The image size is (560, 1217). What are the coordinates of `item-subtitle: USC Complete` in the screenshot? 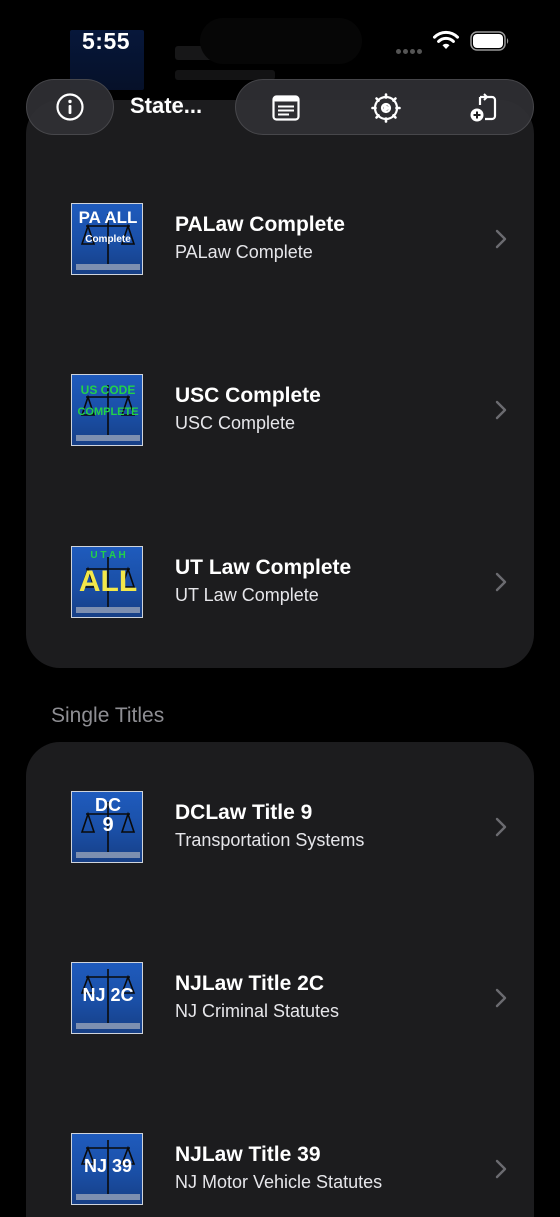 It's located at (235, 423).